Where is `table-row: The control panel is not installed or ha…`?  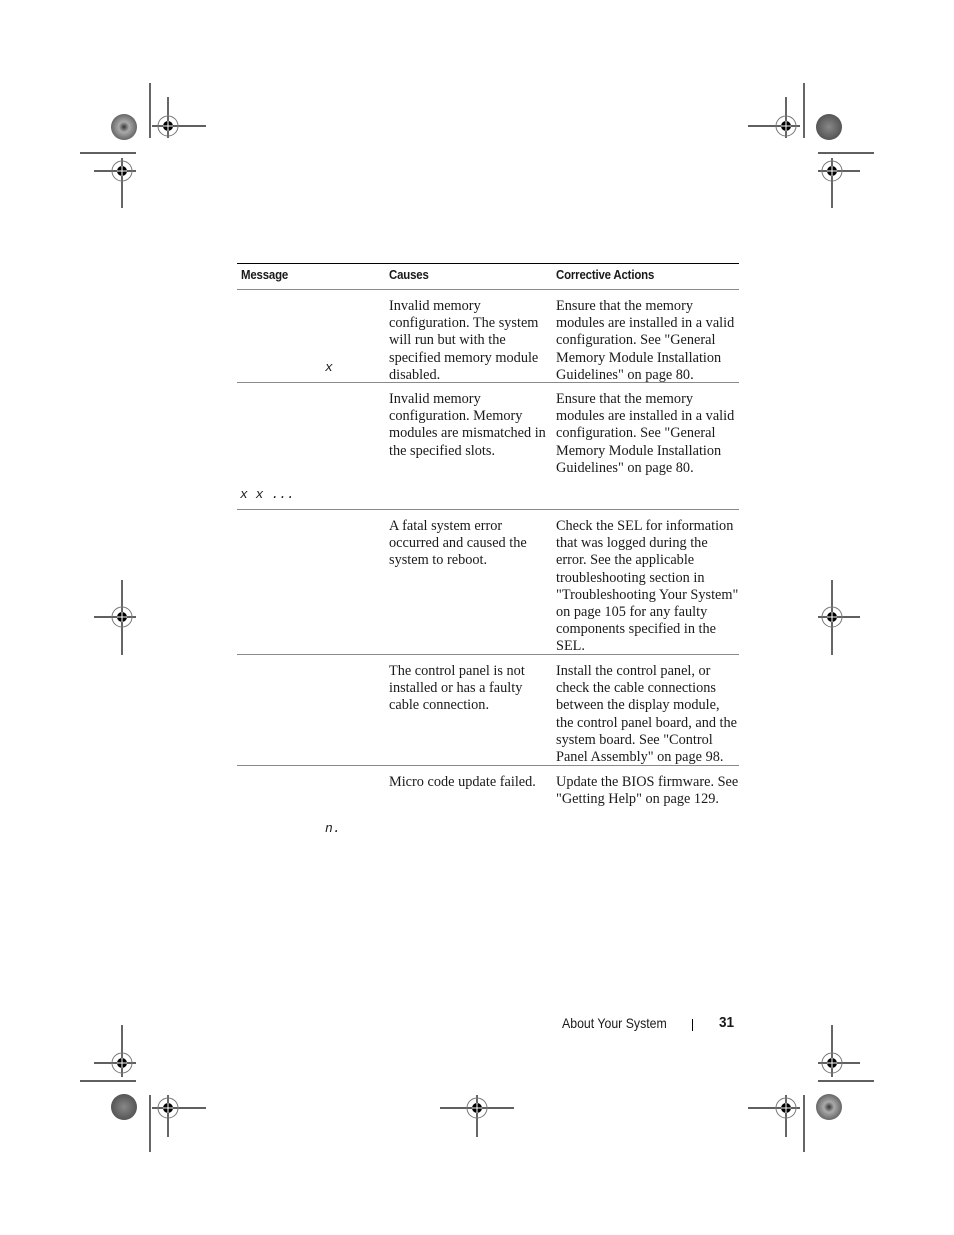
table-row: The control panel is not installed or ha… is located at coordinates (488, 710).